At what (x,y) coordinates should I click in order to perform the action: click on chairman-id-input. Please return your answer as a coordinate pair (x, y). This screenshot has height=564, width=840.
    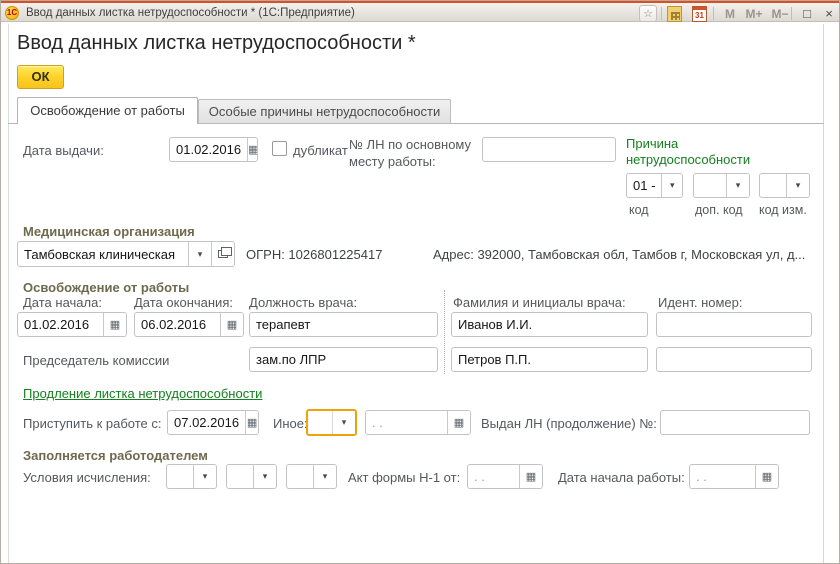
    Looking at the image, I should click on (734, 359).